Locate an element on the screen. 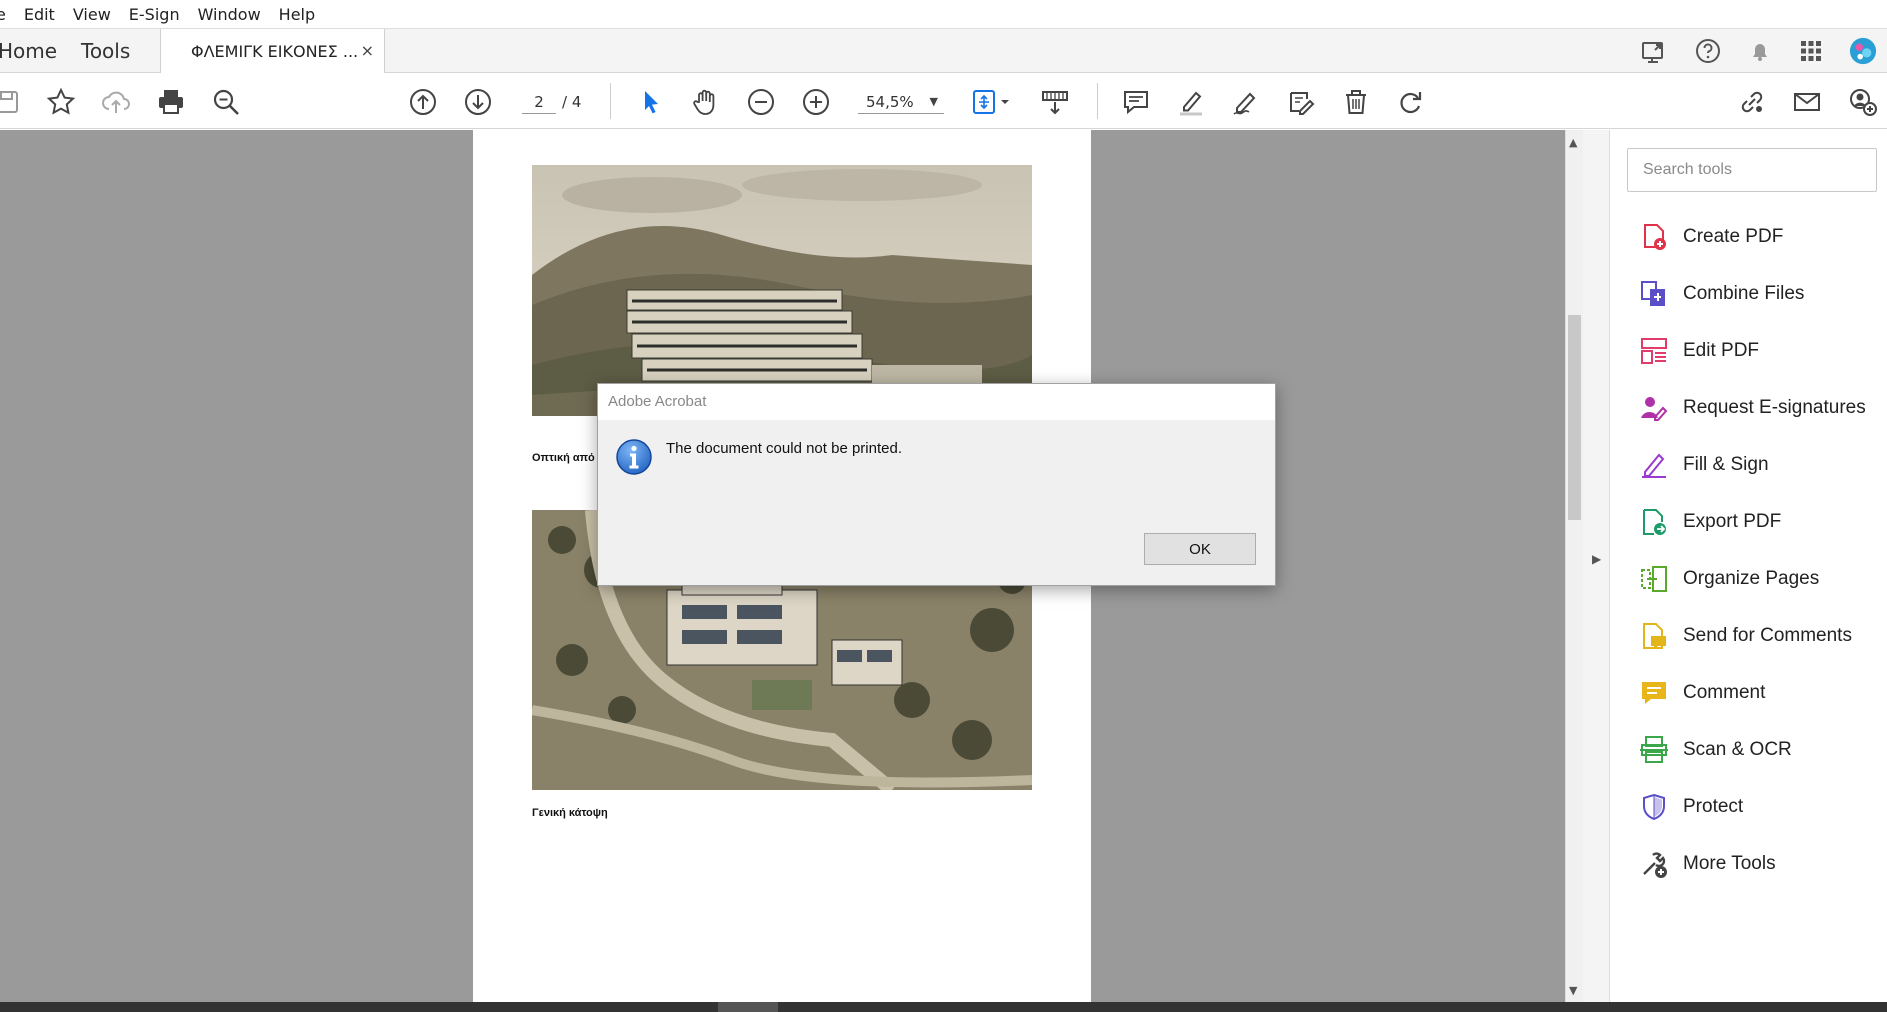  tool-label: Send for Comments is located at coordinates (1767, 635).